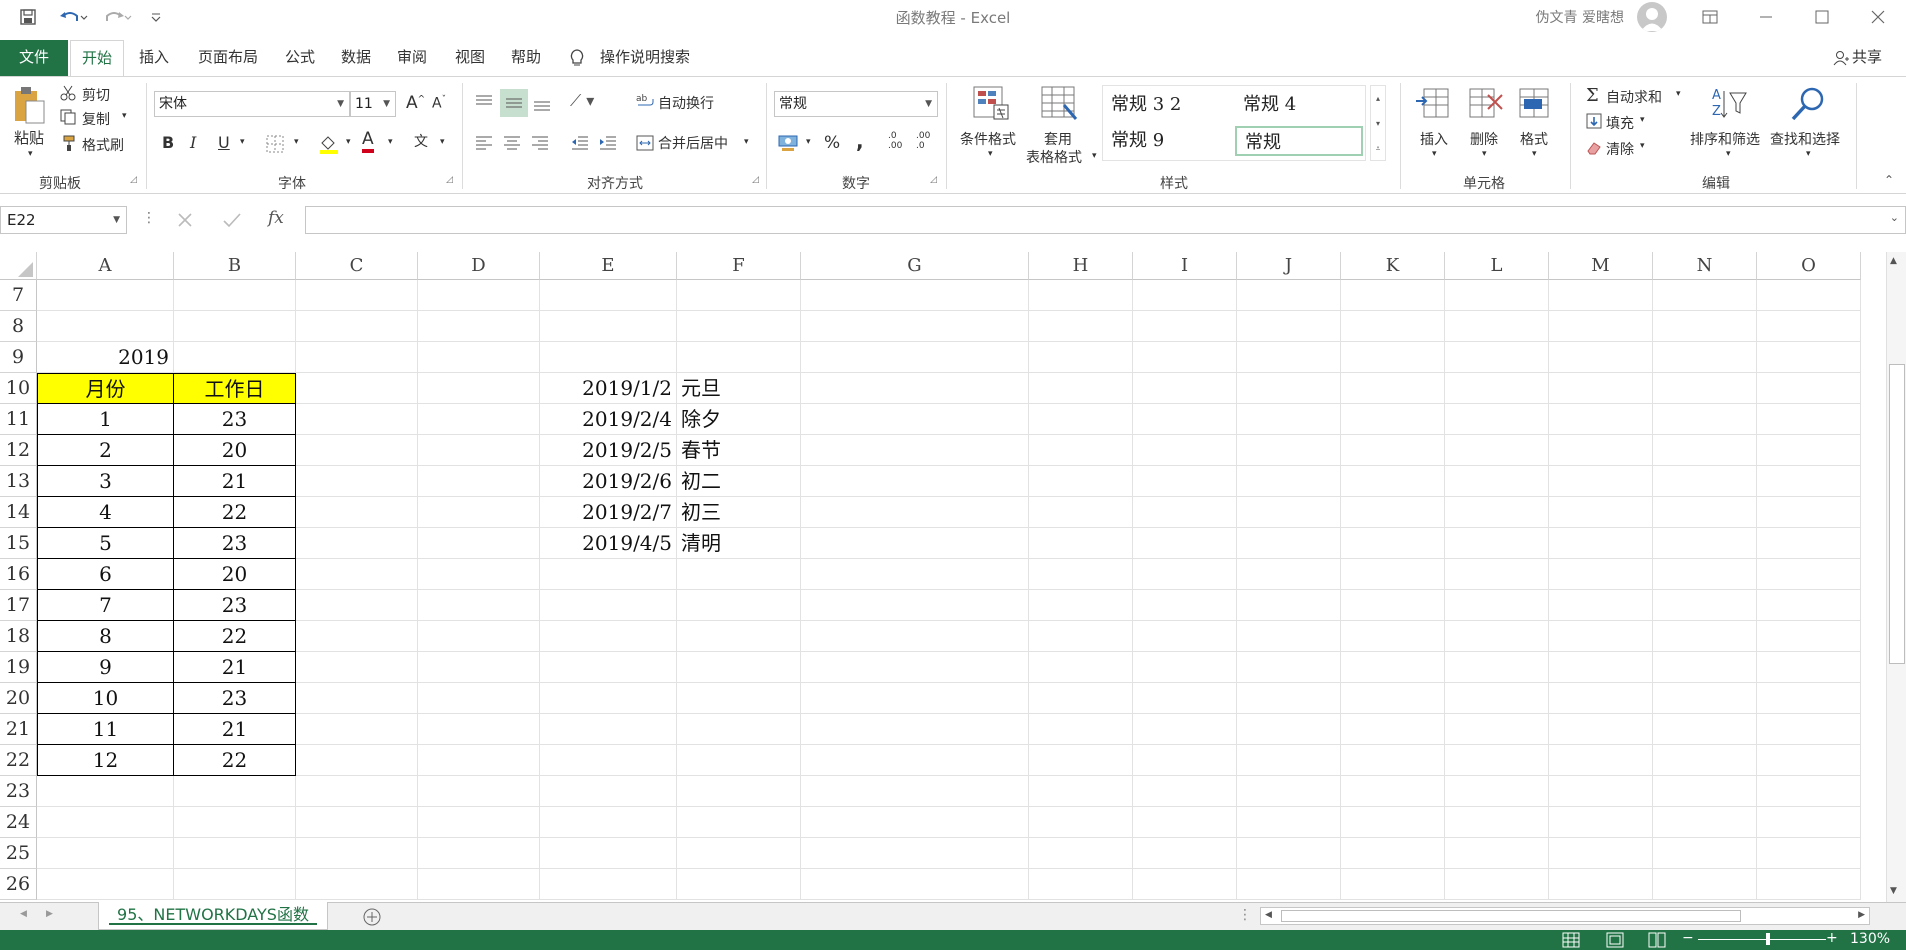  I want to click on column-header-H: H, so click(1081, 266).